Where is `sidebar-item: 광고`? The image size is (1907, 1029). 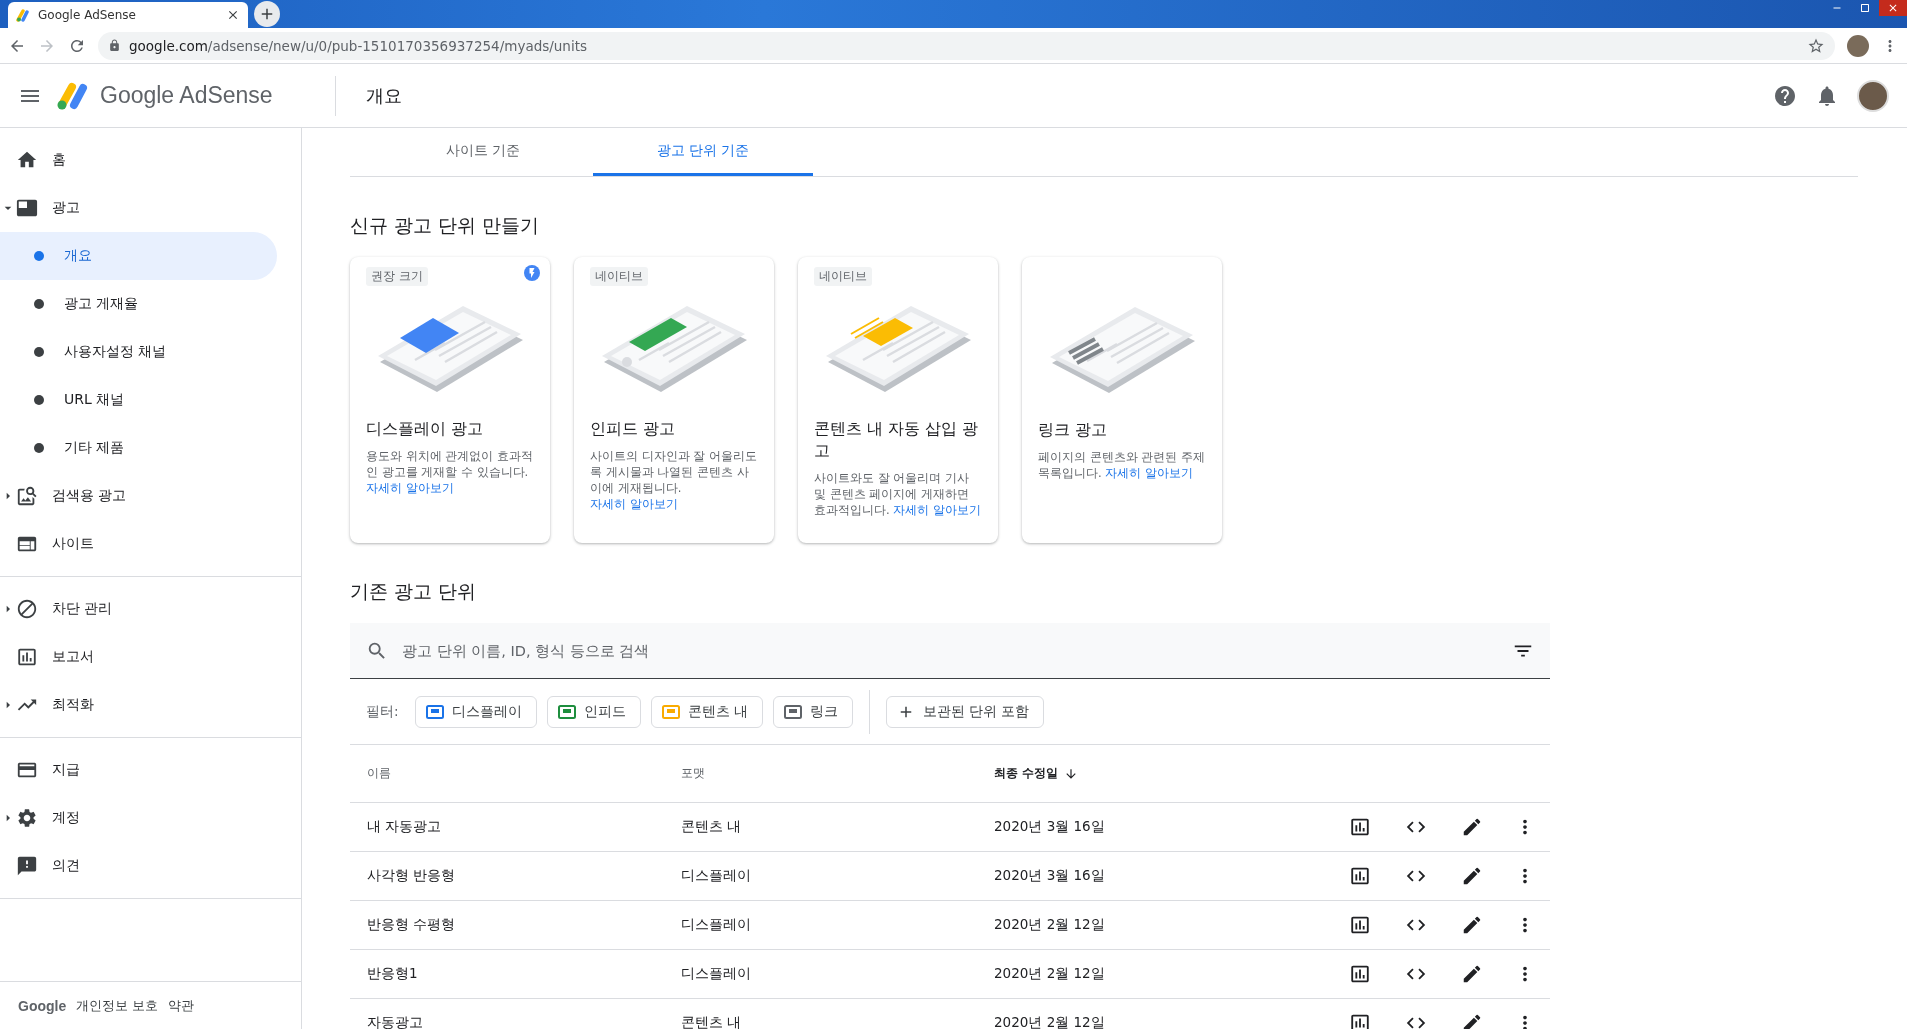 sidebar-item: 광고 is located at coordinates (150, 208).